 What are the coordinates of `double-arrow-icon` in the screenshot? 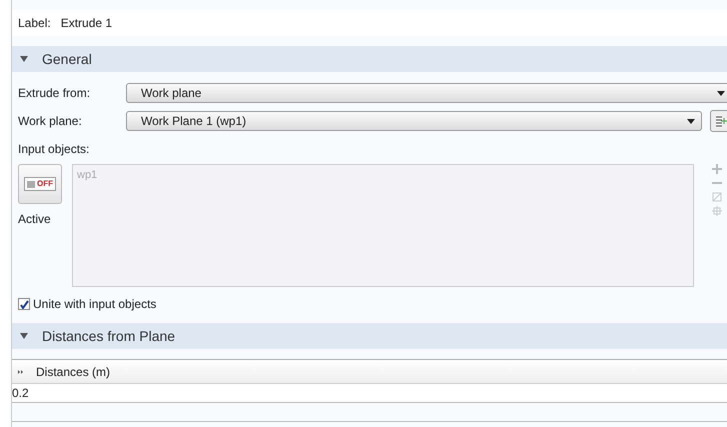 It's located at (21, 372).